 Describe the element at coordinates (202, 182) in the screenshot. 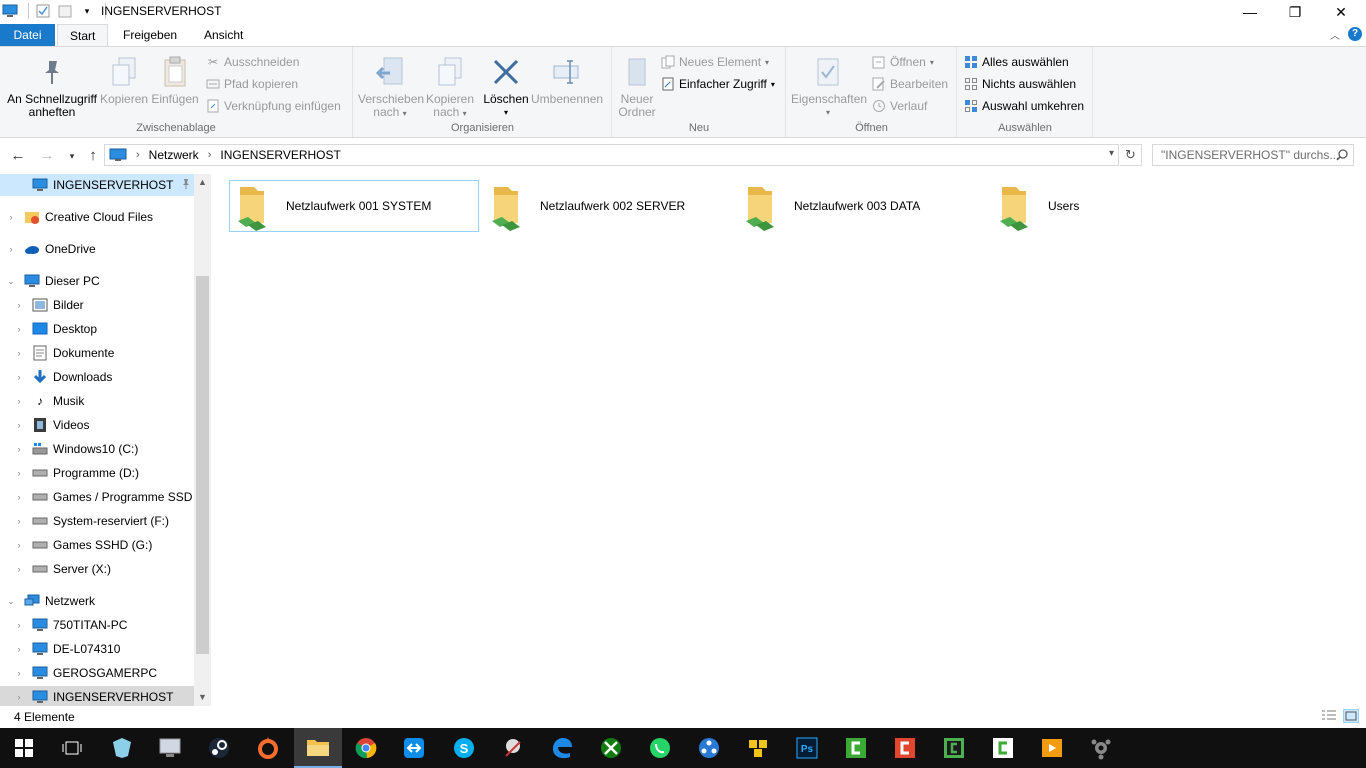

I see `scroll-up-icon: ▲` at that location.